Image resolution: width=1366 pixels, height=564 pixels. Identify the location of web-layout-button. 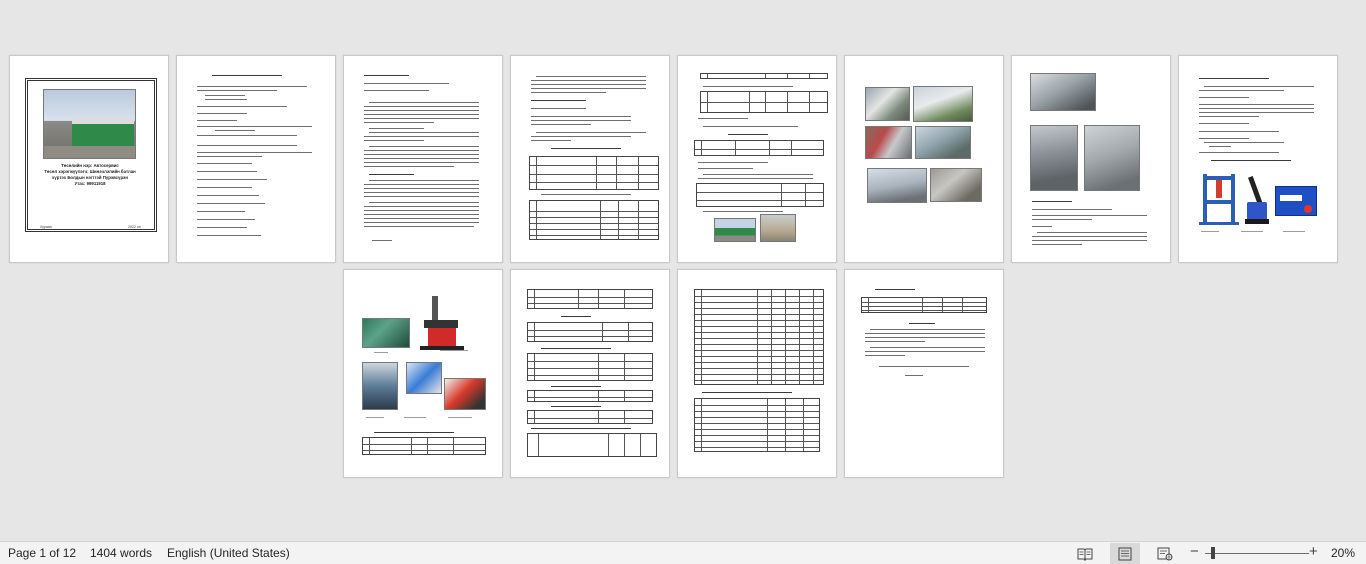
(1165, 553).